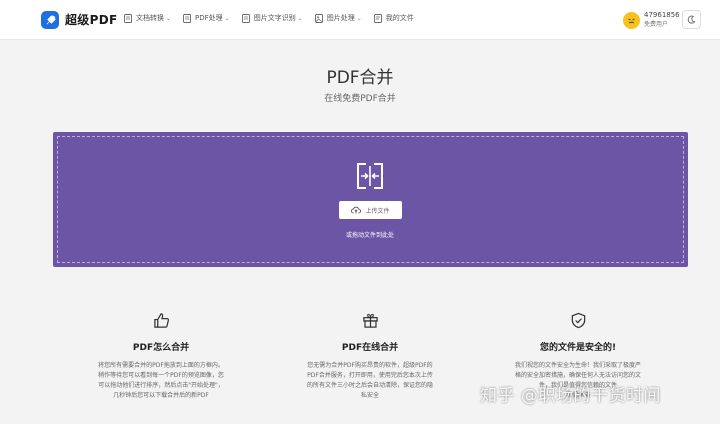  I want to click on drop-hint: 或拖动文件到此处, so click(369, 235).